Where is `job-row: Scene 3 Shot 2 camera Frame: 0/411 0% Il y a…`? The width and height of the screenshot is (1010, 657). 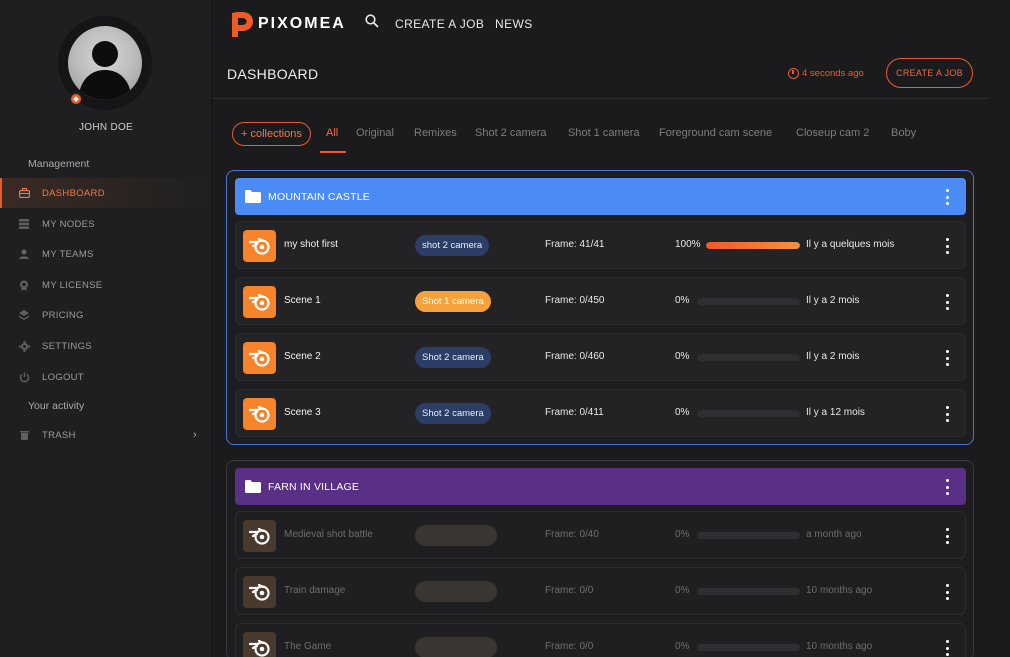
job-row: Scene 3 Shot 2 camera Frame: 0/411 0% Il y a… is located at coordinates (600, 413).